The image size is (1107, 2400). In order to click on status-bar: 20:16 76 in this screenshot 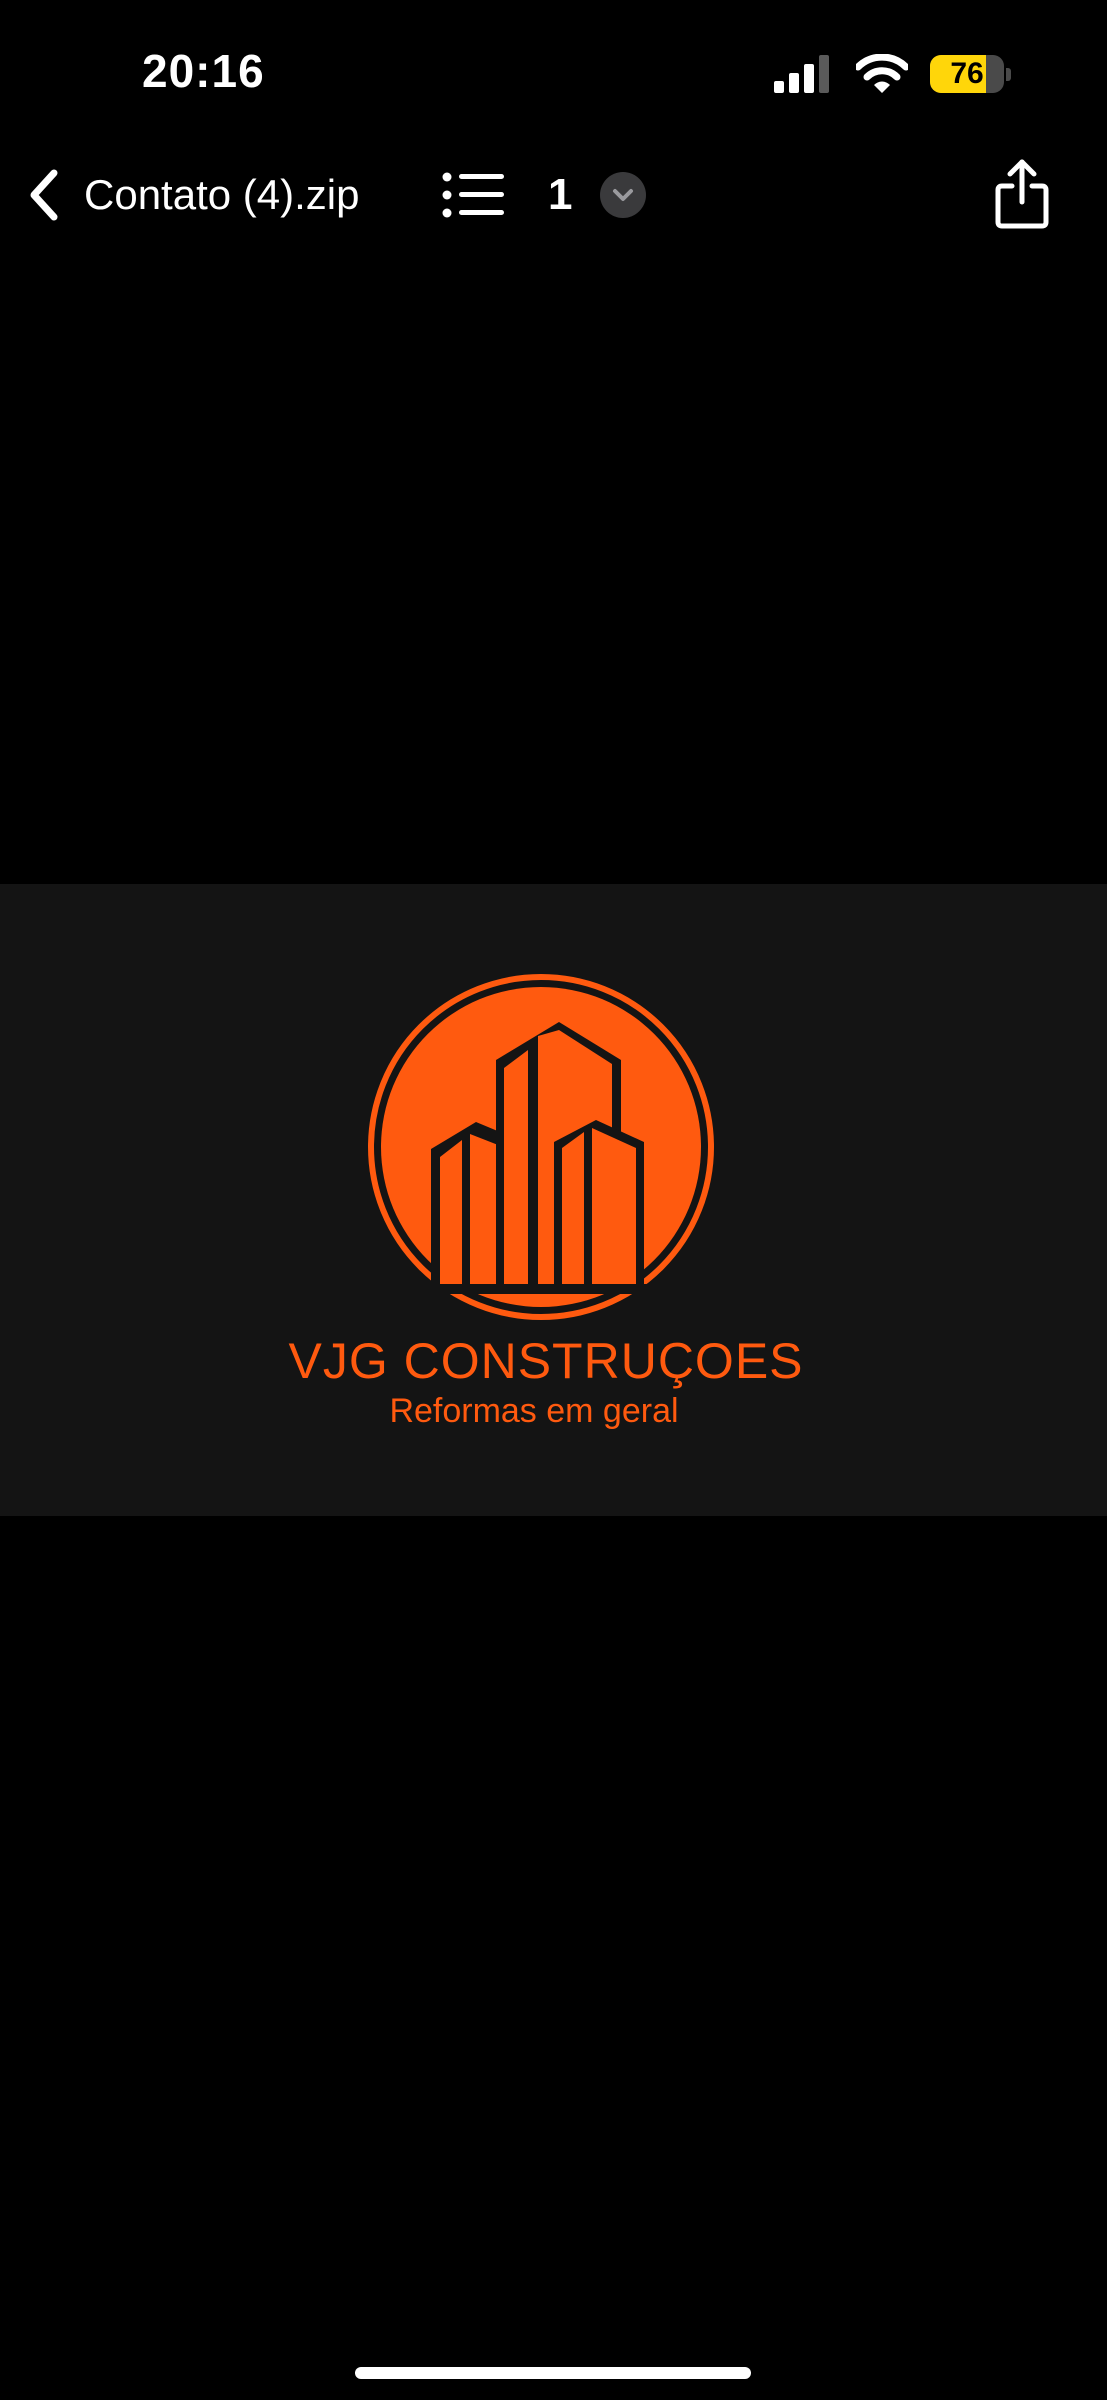, I will do `click(553, 75)`.